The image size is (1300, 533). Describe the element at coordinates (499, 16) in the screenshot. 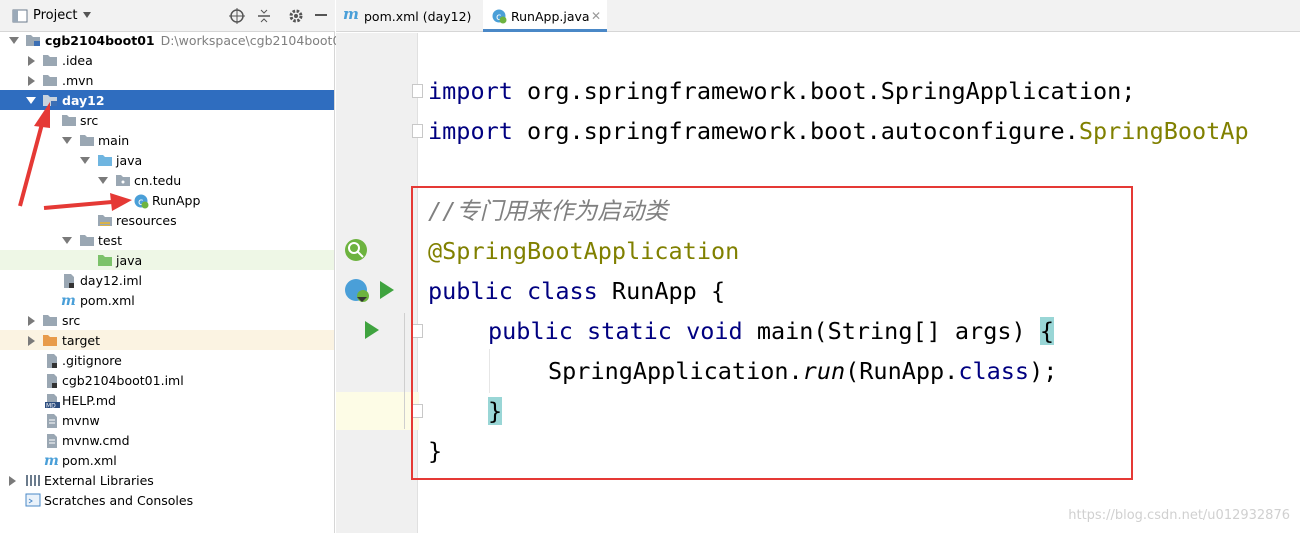

I see `spring-class-icon: c` at that location.